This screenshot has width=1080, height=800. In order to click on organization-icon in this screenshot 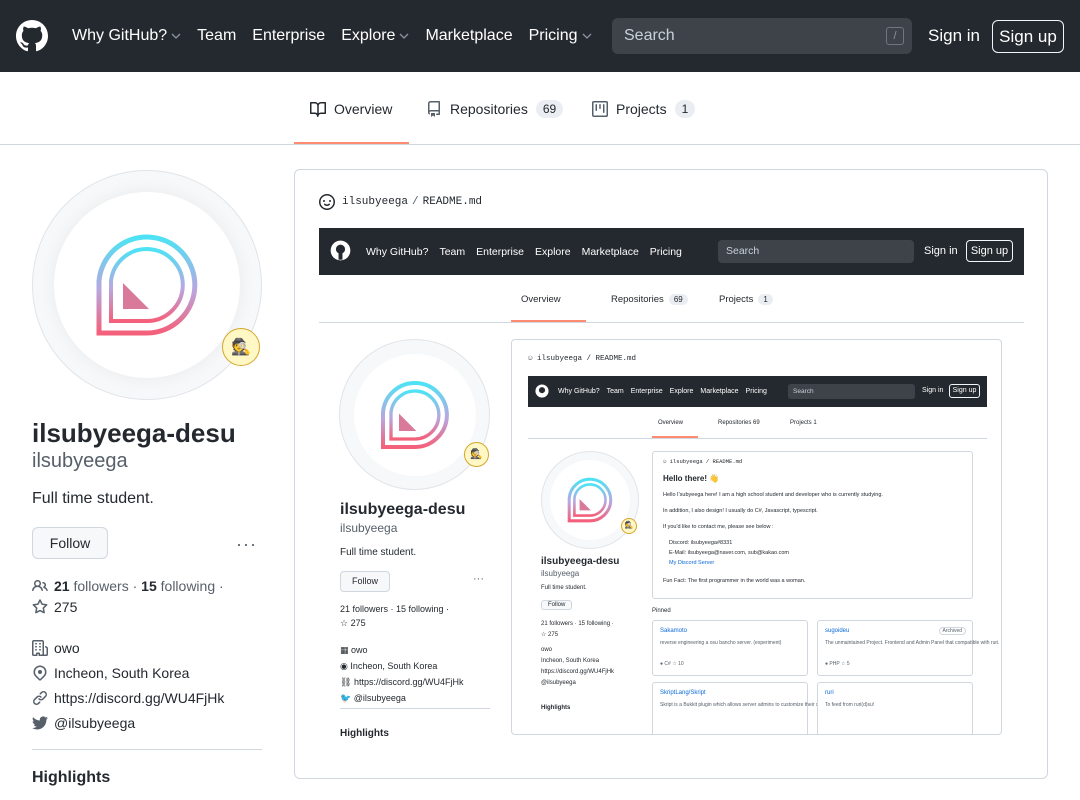, I will do `click(40, 648)`.